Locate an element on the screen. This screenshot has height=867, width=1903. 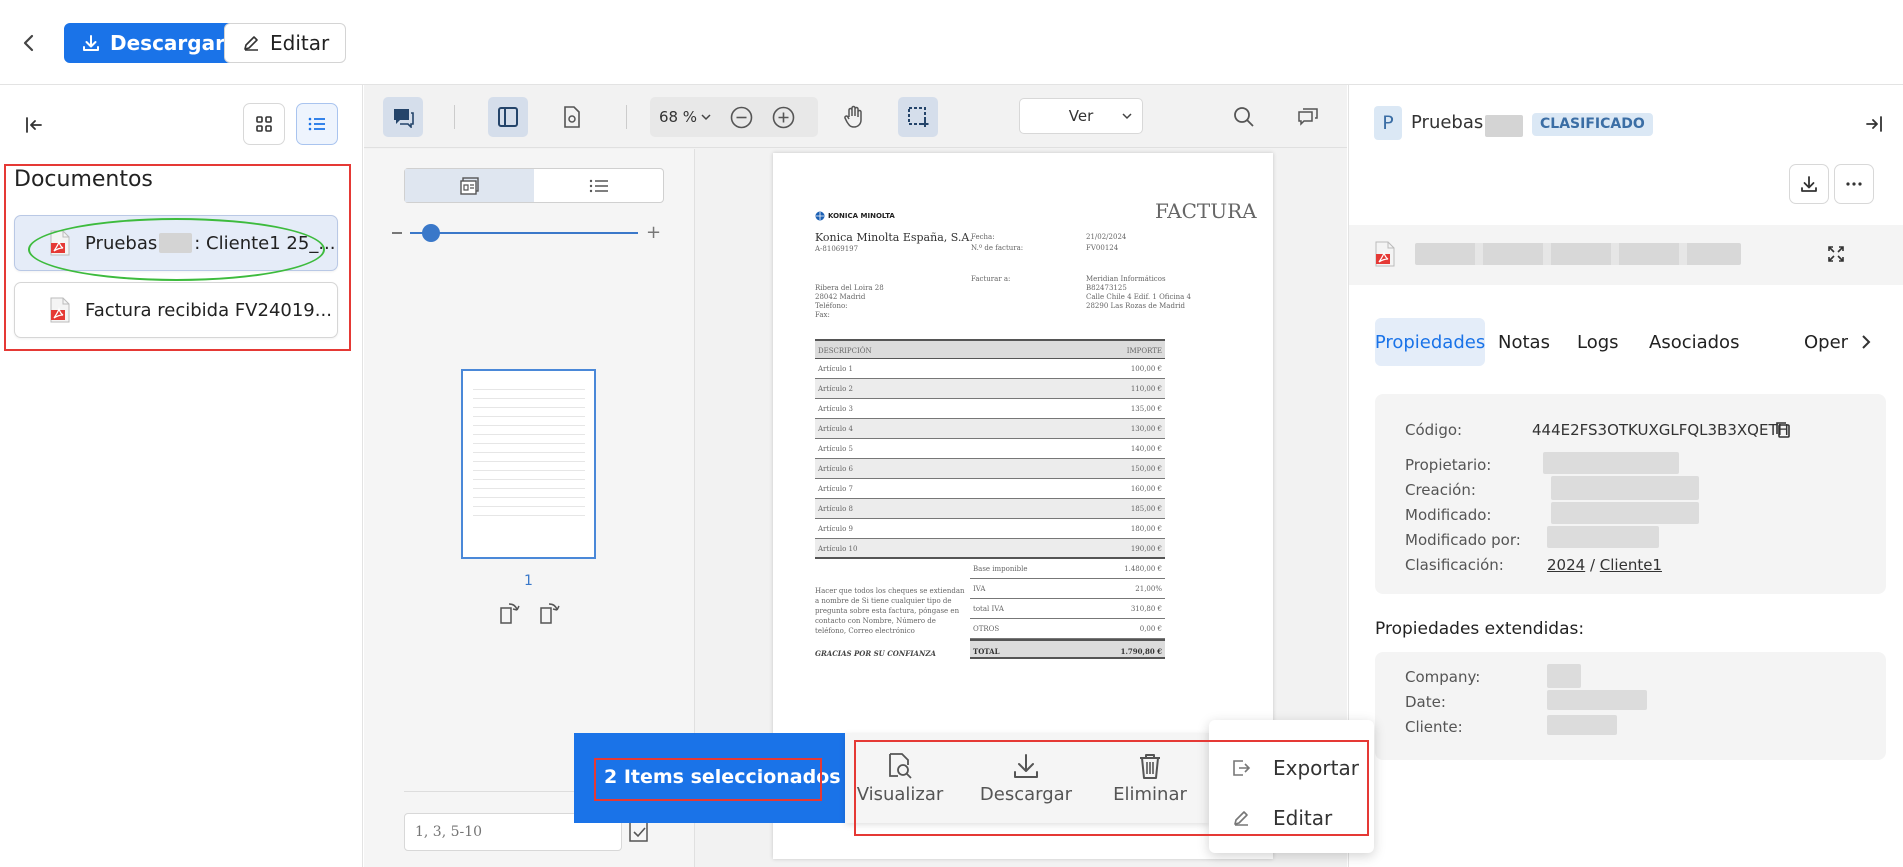
thumbnails-icon is located at coordinates (469, 185).